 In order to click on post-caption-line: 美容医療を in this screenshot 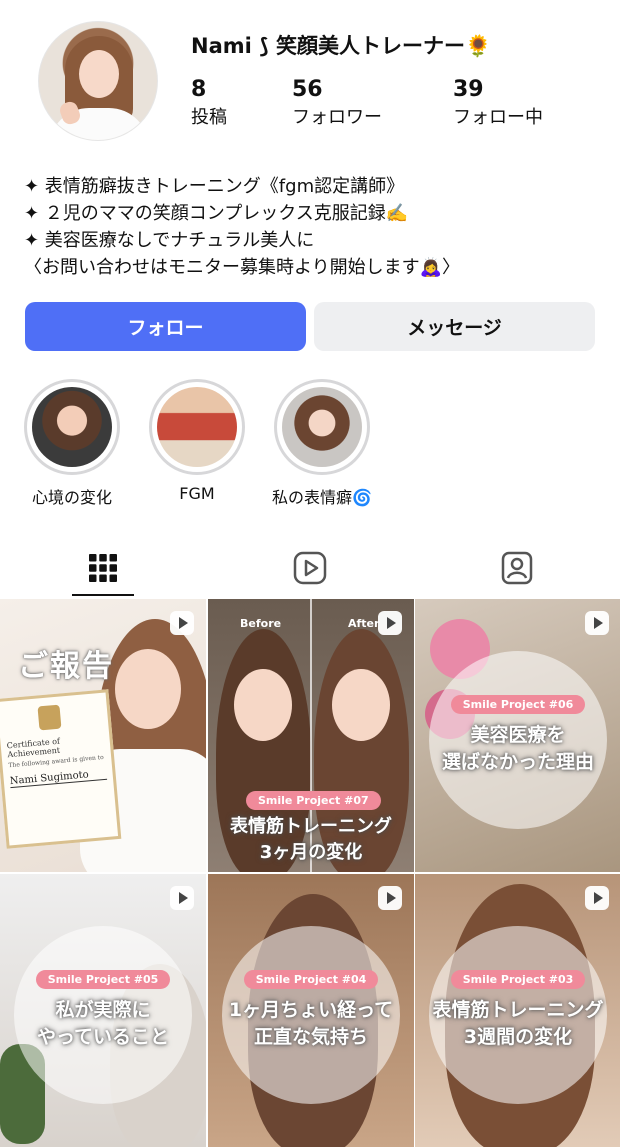, I will do `click(518, 735)`.